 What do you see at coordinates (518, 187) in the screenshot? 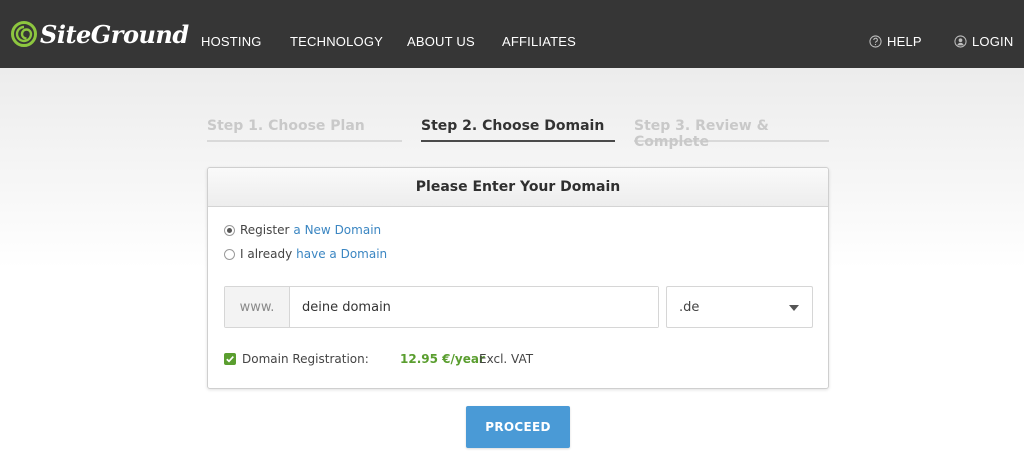
I see `card-title: Please Enter Your Domain` at bounding box center [518, 187].